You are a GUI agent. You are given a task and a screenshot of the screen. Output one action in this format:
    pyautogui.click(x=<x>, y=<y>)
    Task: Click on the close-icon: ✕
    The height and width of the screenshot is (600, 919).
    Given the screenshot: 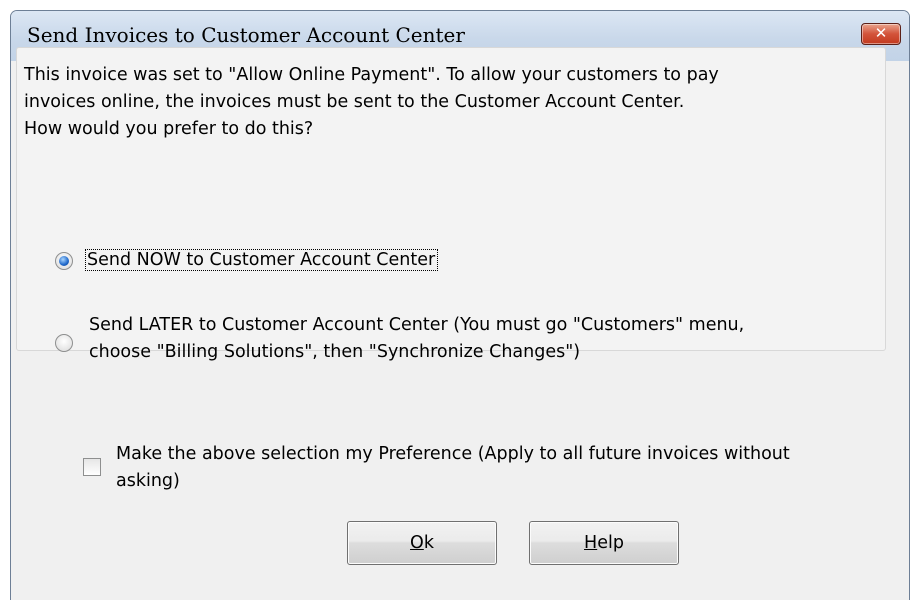 What is the action you would take?
    pyautogui.click(x=881, y=33)
    